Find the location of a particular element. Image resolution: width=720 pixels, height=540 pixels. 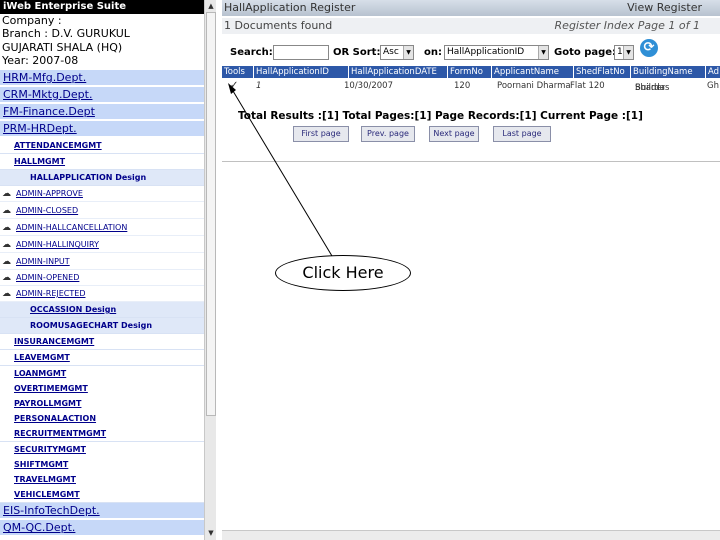

next-page-button: Next page is located at coordinates (454, 134).